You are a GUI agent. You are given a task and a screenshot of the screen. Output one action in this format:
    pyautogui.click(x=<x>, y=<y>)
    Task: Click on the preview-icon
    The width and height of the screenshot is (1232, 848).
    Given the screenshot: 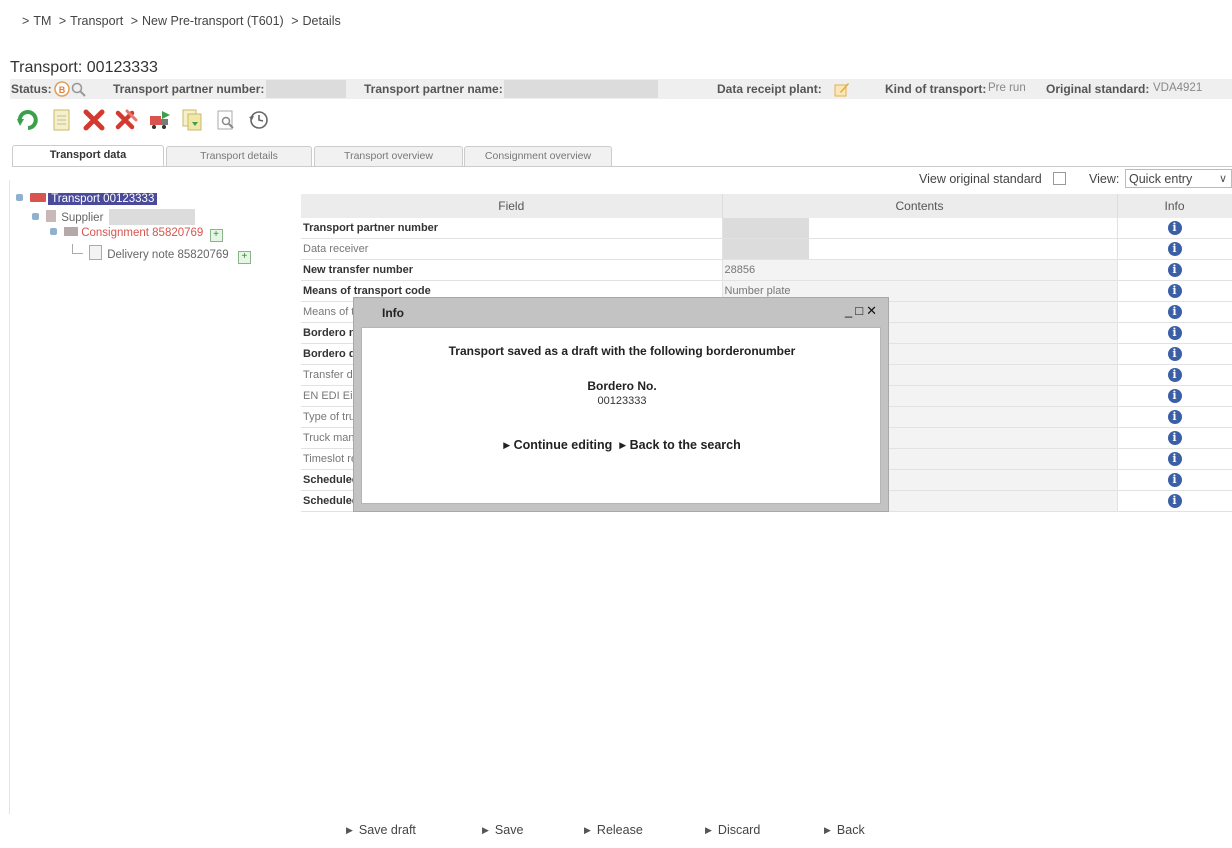 What is the action you would take?
    pyautogui.click(x=226, y=120)
    